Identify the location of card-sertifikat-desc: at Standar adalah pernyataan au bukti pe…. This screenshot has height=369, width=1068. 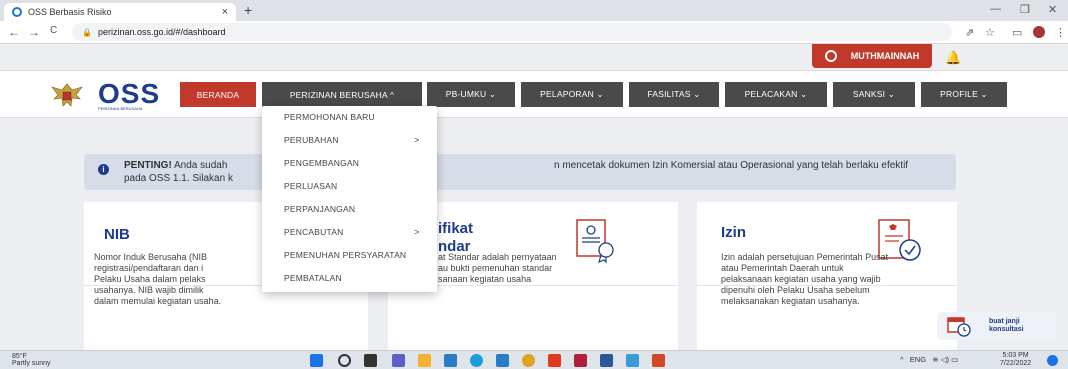
(497, 268).